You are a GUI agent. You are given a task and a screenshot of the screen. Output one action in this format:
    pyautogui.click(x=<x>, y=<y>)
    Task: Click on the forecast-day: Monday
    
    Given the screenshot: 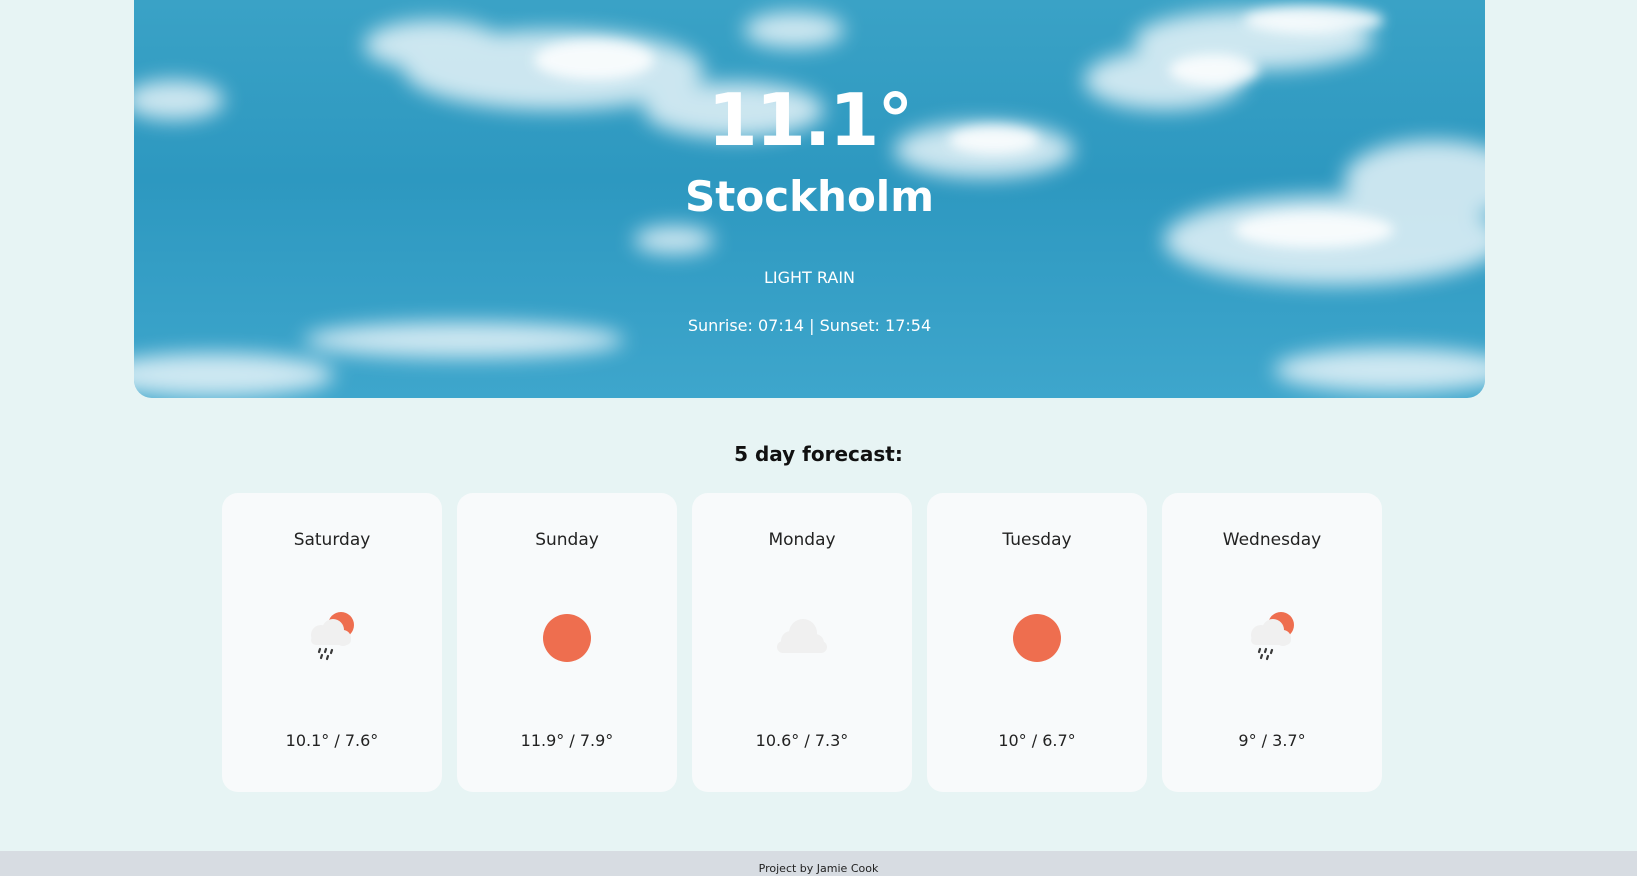 What is the action you would take?
    pyautogui.click(x=802, y=540)
    